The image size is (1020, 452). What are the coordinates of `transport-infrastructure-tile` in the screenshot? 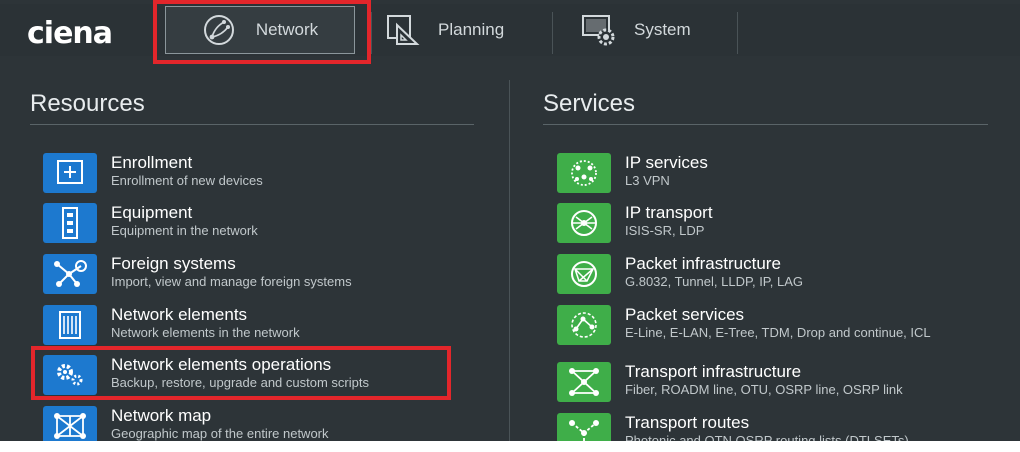 It's located at (584, 382).